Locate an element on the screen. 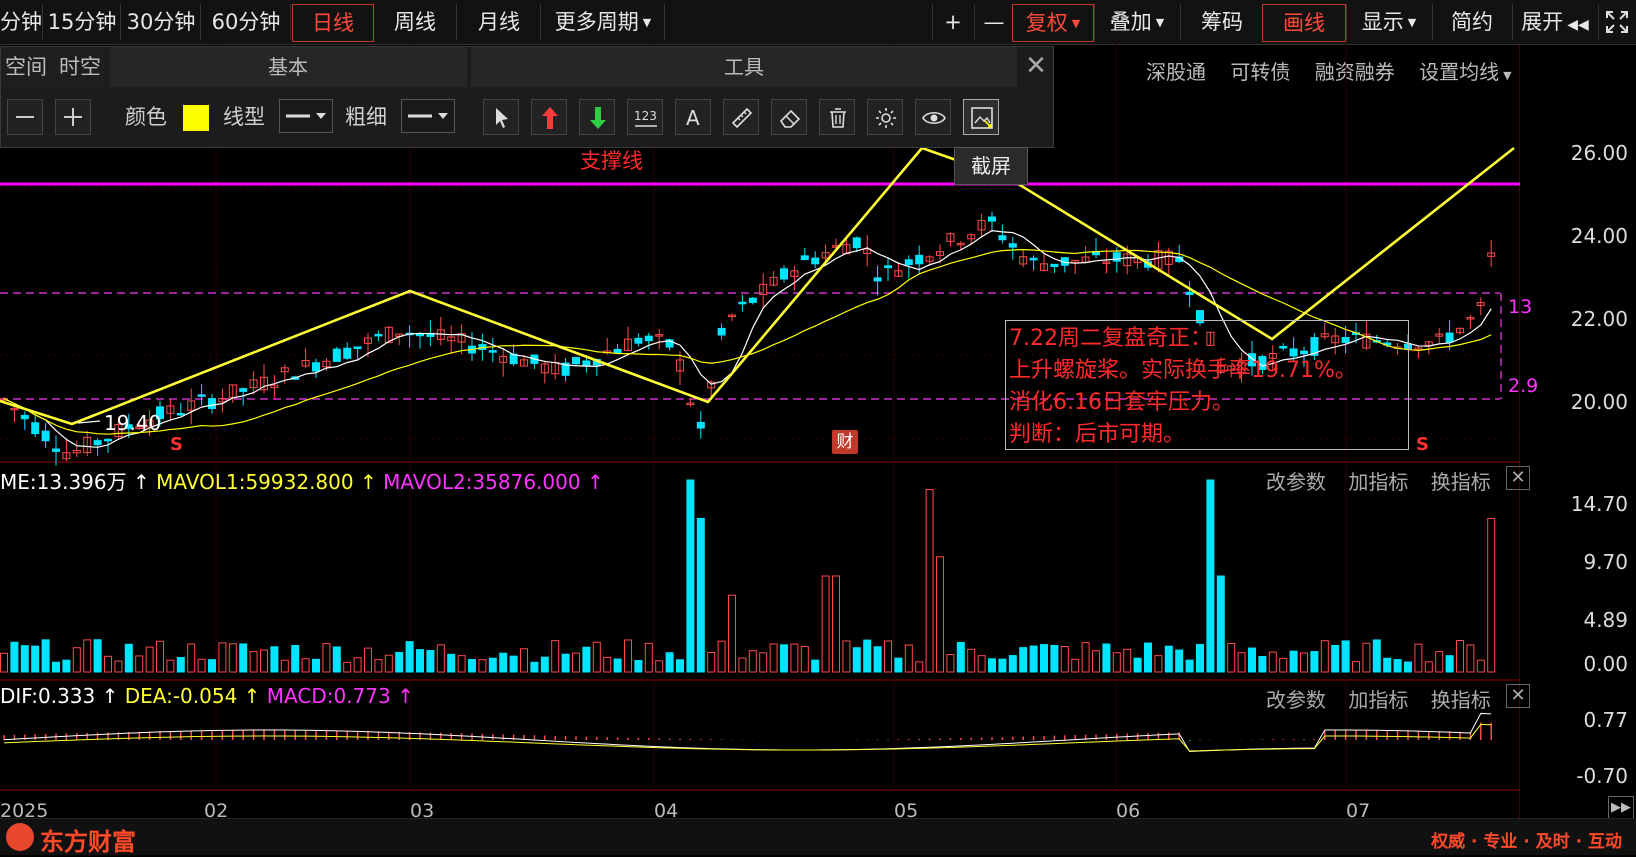 Image resolution: width=1636 pixels, height=857 pixels. s-event-marker-2: S is located at coordinates (1422, 444).